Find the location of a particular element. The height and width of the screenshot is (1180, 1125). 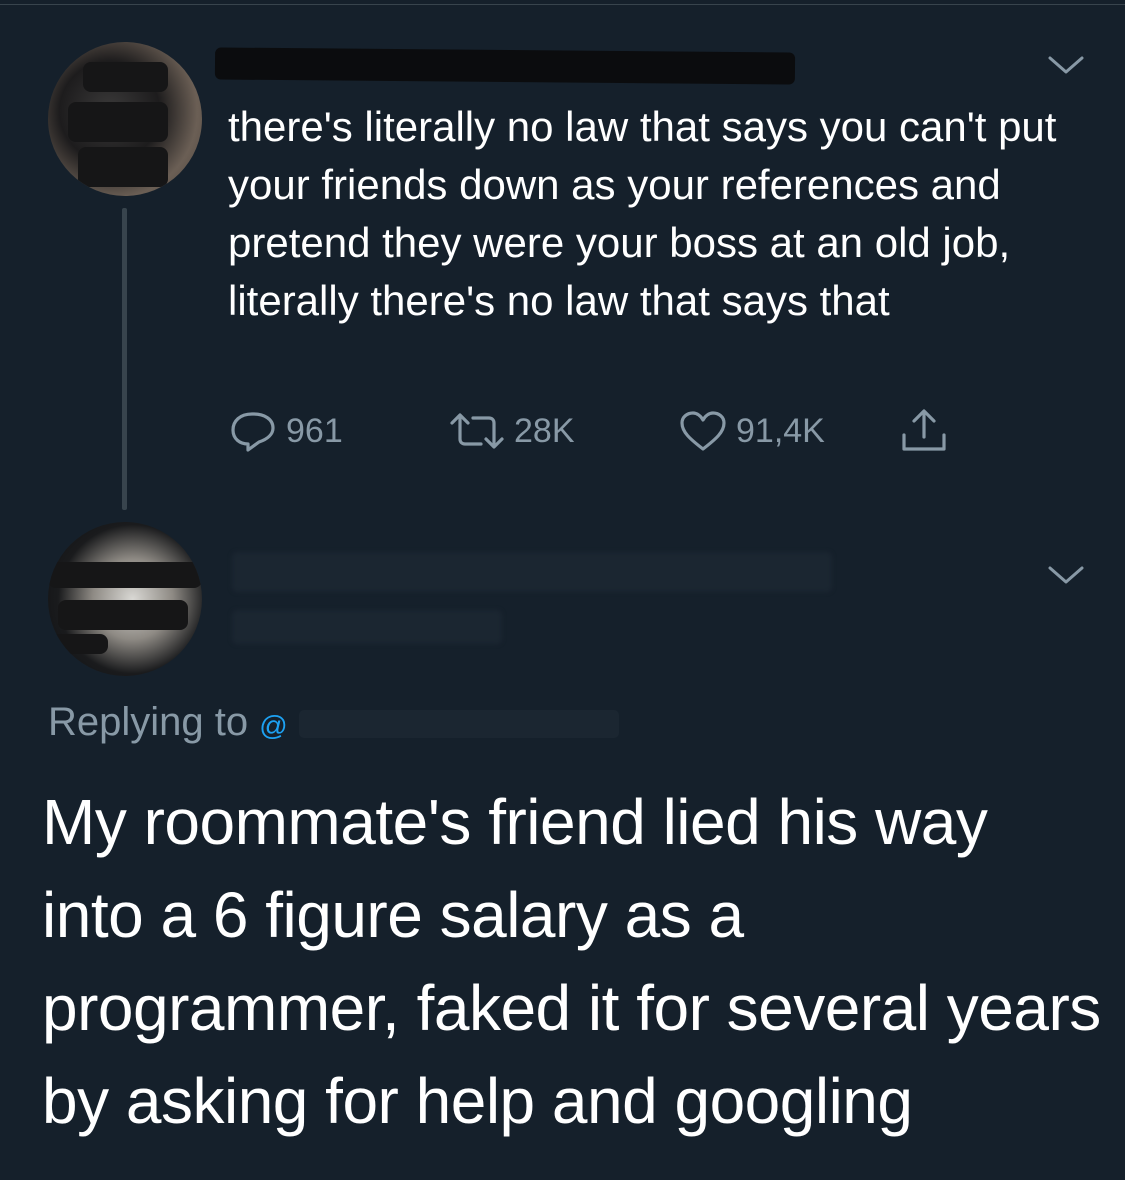

replying-to-label: Replying to is located at coordinates (148, 722).